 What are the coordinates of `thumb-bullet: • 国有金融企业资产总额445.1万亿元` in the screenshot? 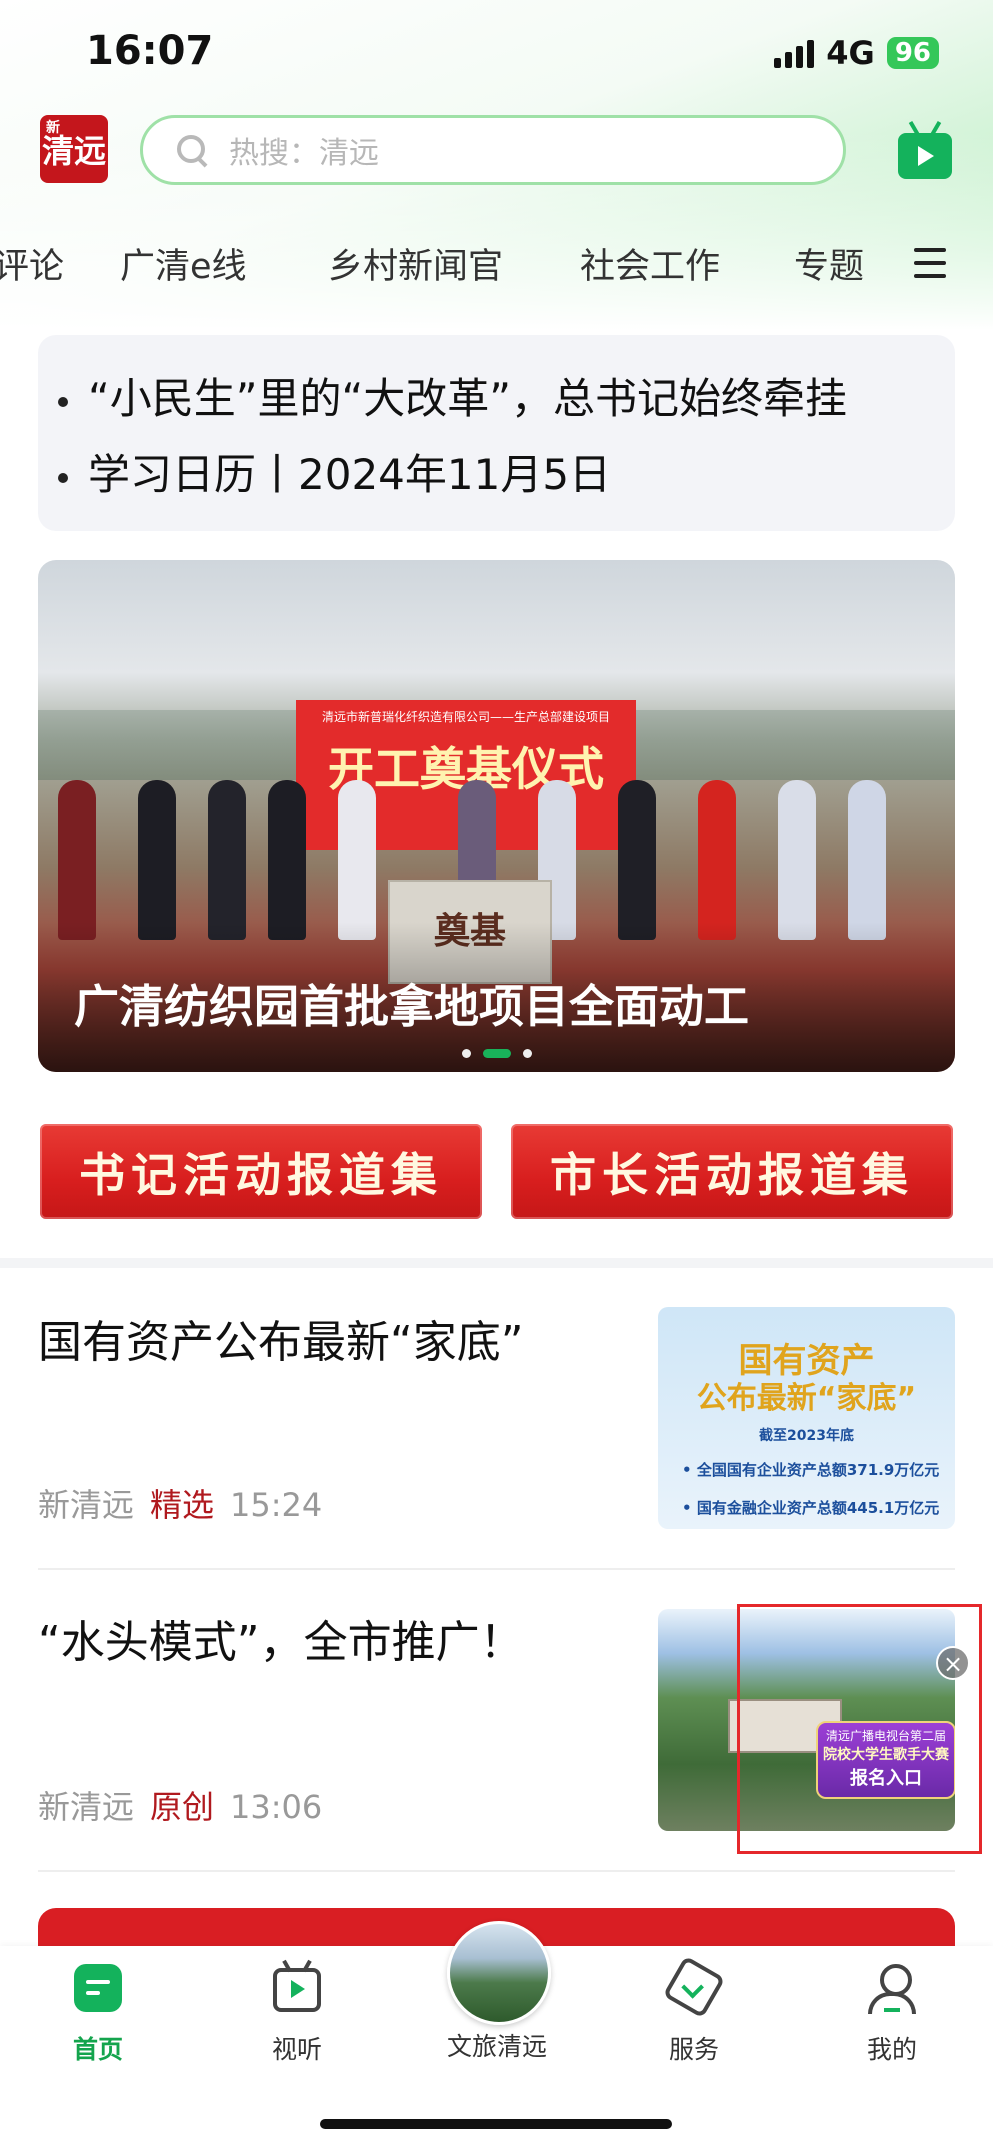 It's located at (811, 1508).